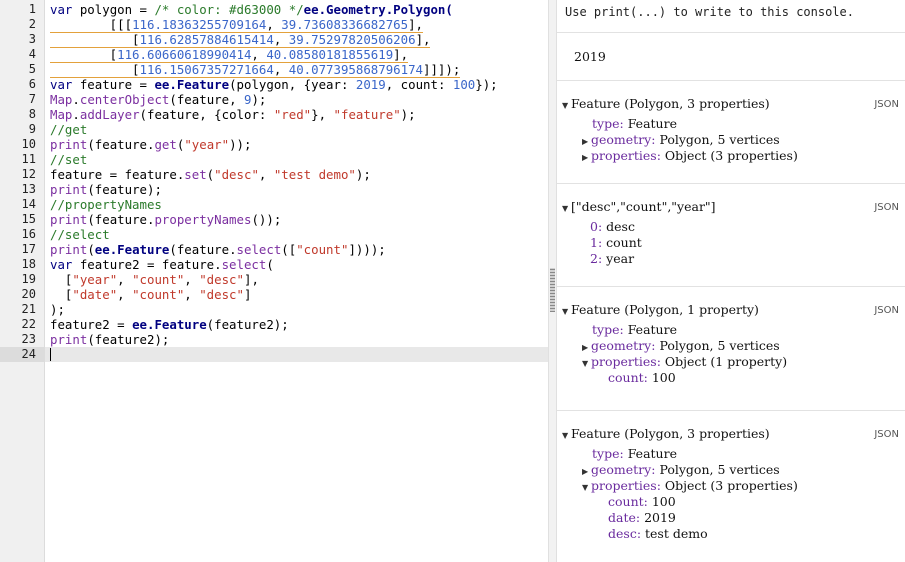 The width and height of the screenshot is (905, 562). I want to click on code-token: feature2 =, so click(91, 324).